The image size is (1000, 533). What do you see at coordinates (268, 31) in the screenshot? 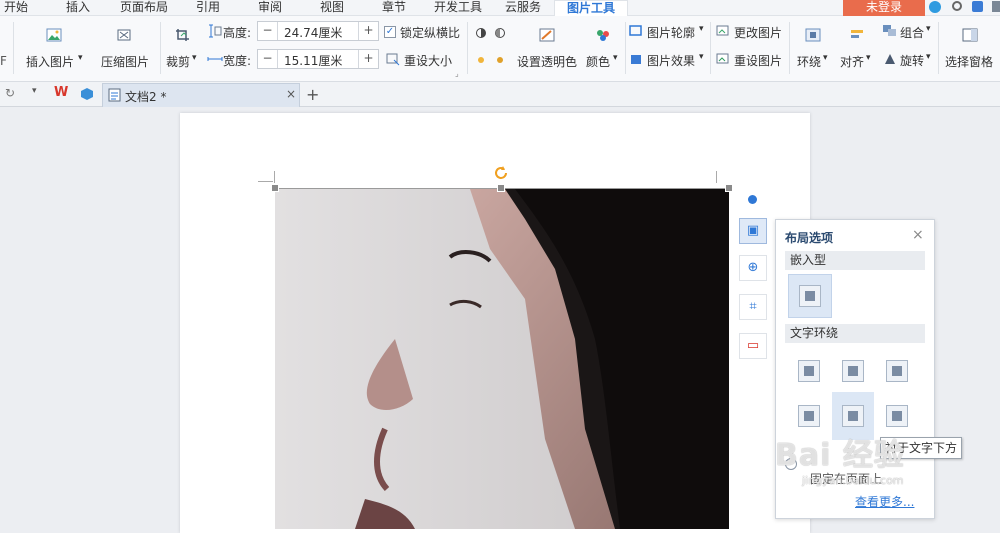
I see `height-decrement-button: −` at bounding box center [268, 31].